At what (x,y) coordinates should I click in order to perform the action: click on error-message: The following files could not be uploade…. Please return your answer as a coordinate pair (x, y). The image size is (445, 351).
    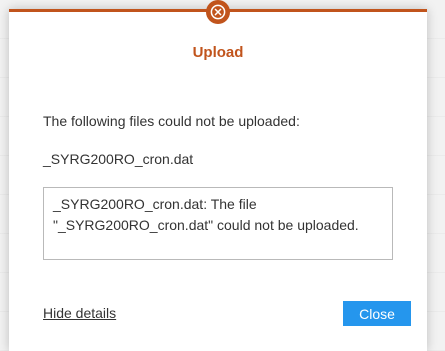
    Looking at the image, I should click on (171, 121).